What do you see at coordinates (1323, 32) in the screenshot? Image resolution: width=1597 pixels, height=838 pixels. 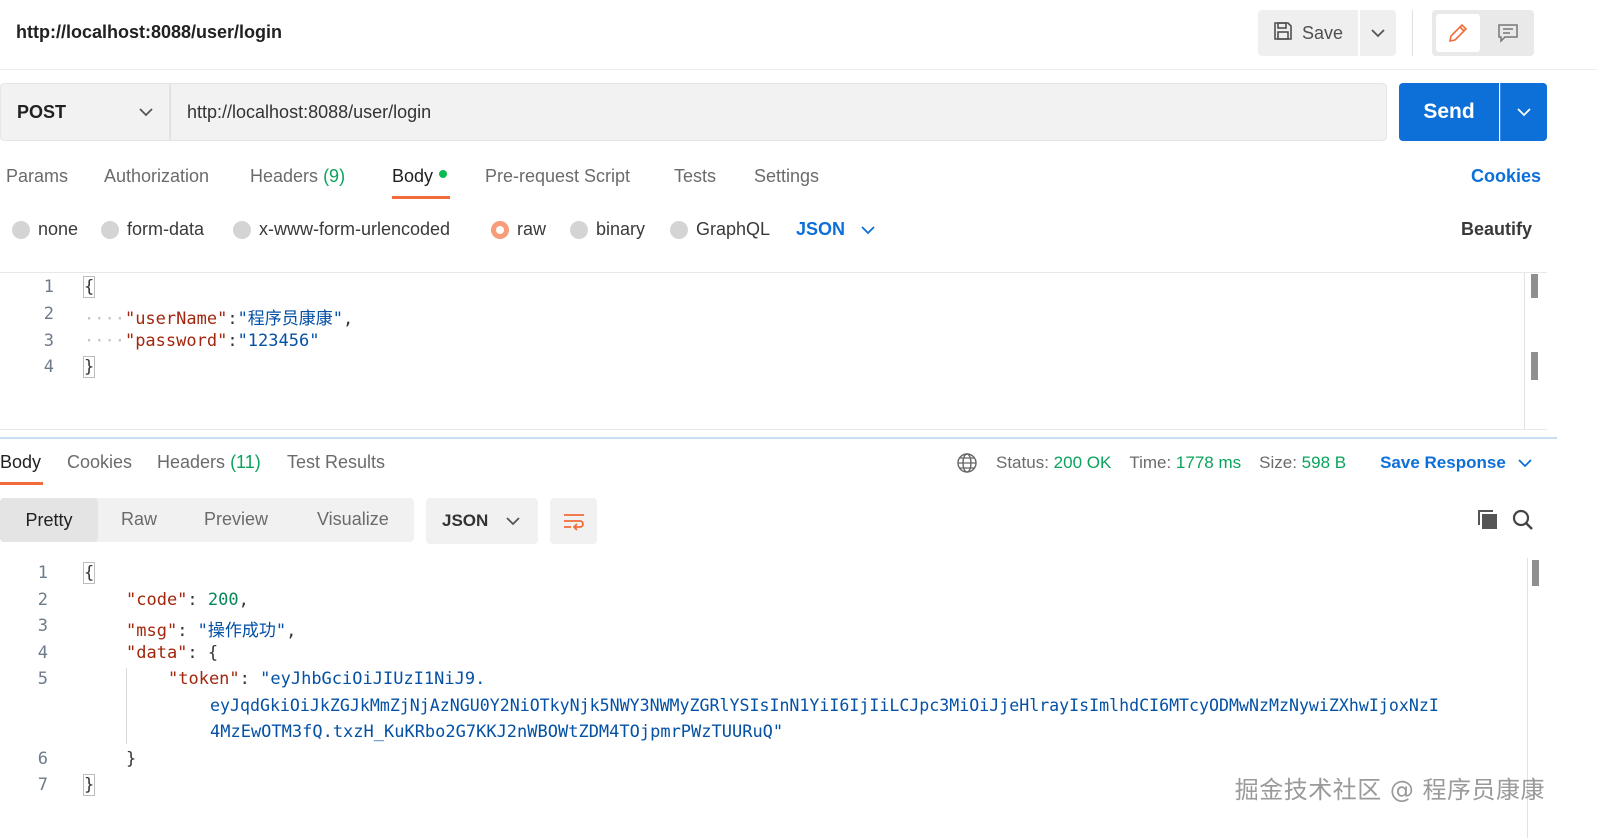 I see `save-label: Save` at bounding box center [1323, 32].